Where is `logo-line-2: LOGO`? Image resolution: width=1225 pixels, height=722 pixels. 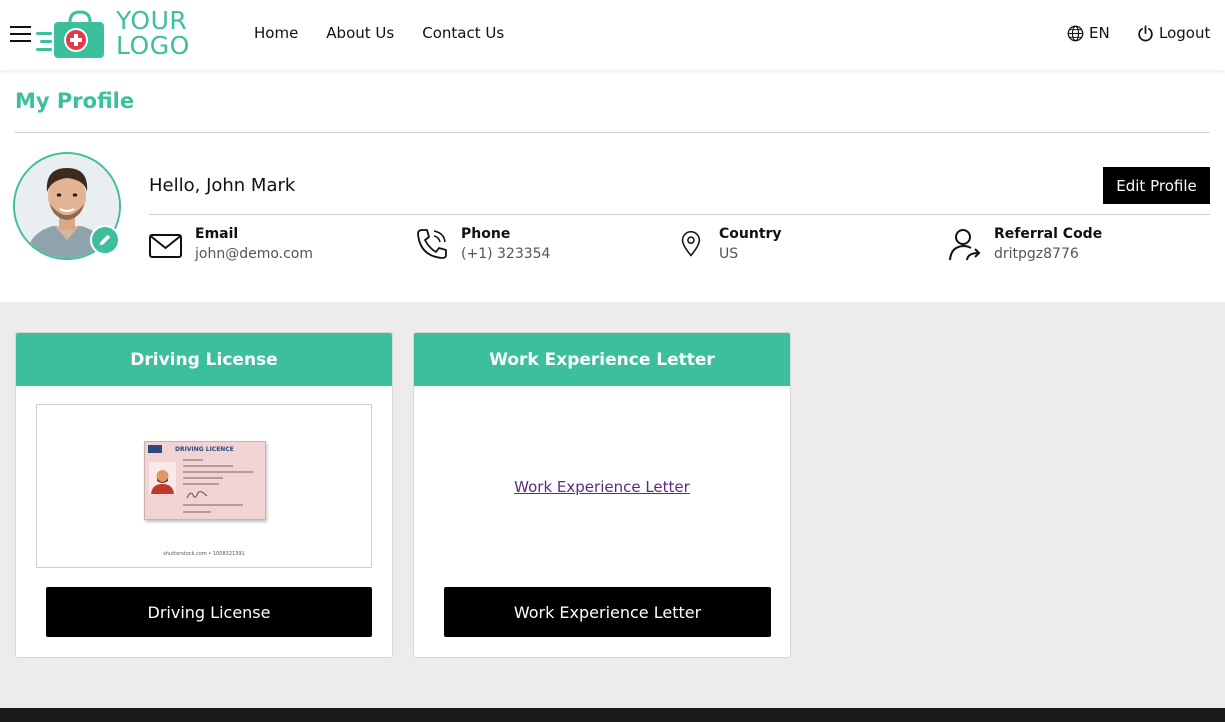 logo-line-2: LOGO is located at coordinates (153, 45).